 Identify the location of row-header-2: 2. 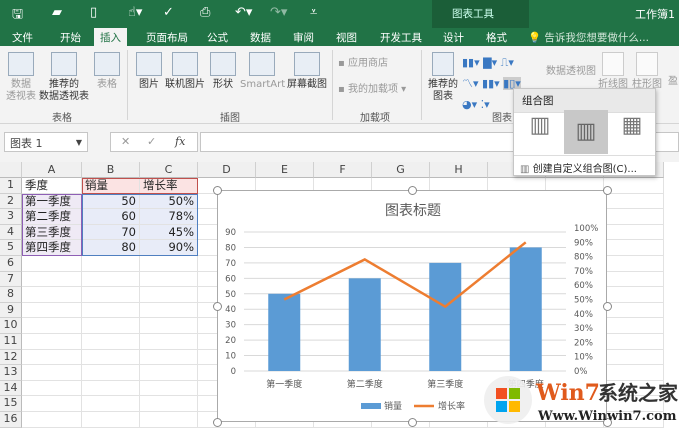
(11, 201).